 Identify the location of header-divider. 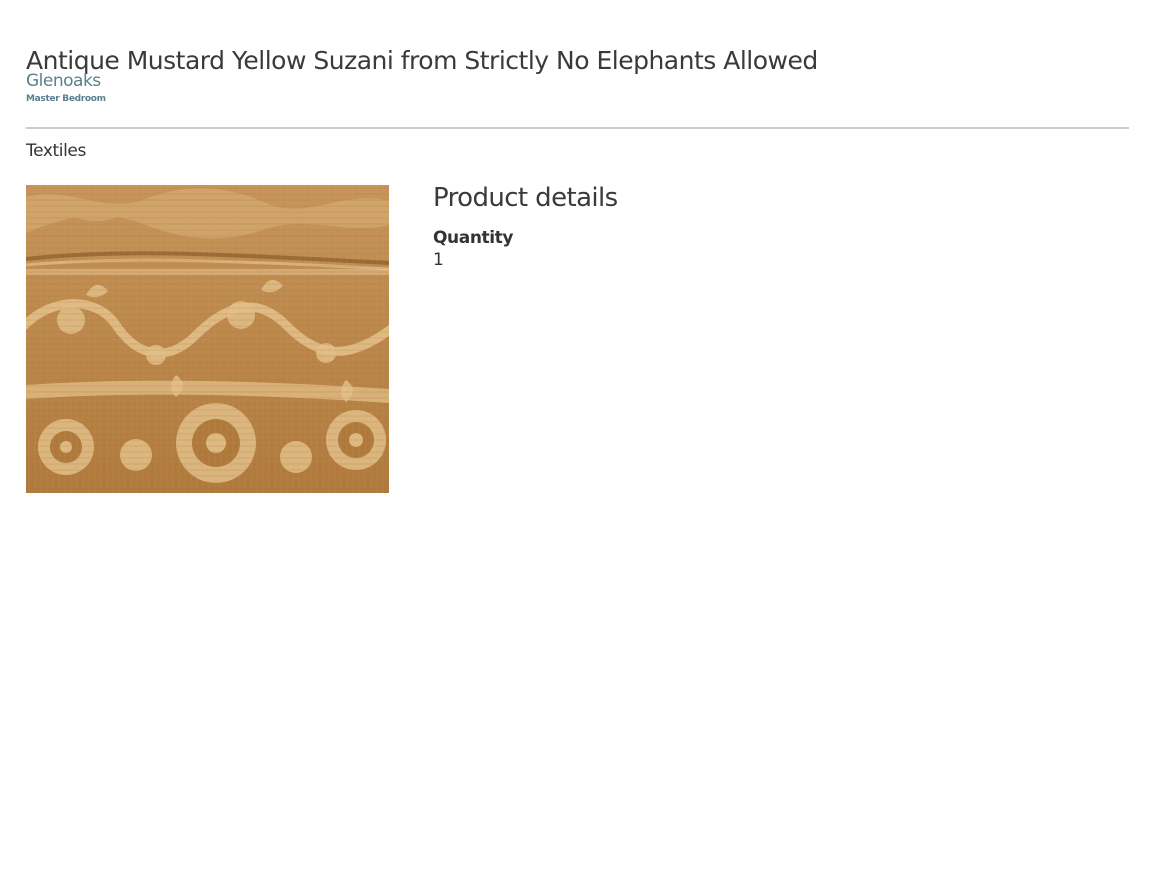
(577, 128).